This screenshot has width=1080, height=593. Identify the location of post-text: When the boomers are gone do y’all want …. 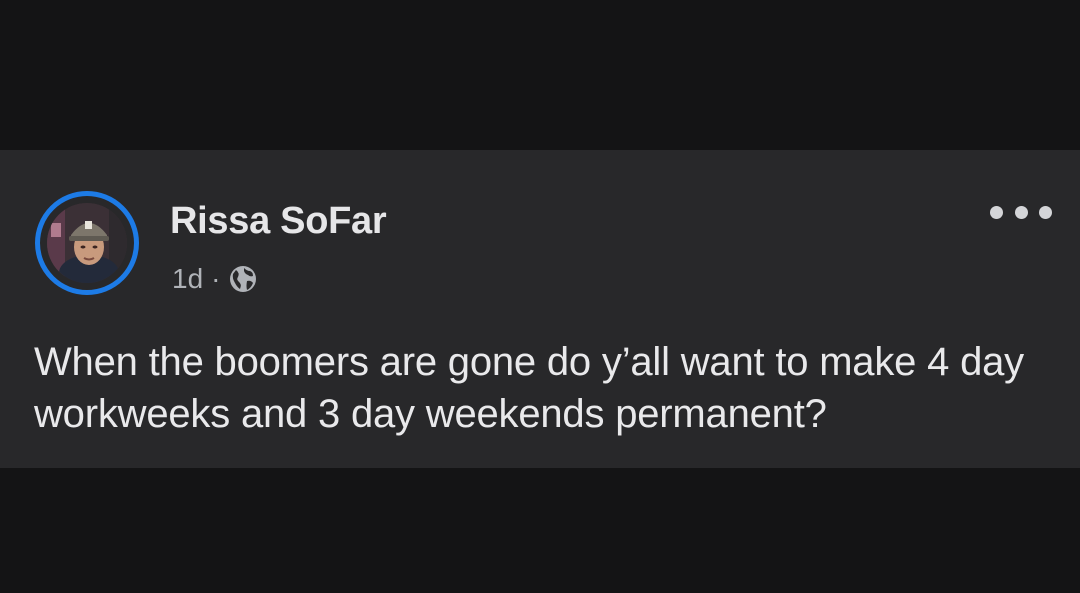
(529, 388).